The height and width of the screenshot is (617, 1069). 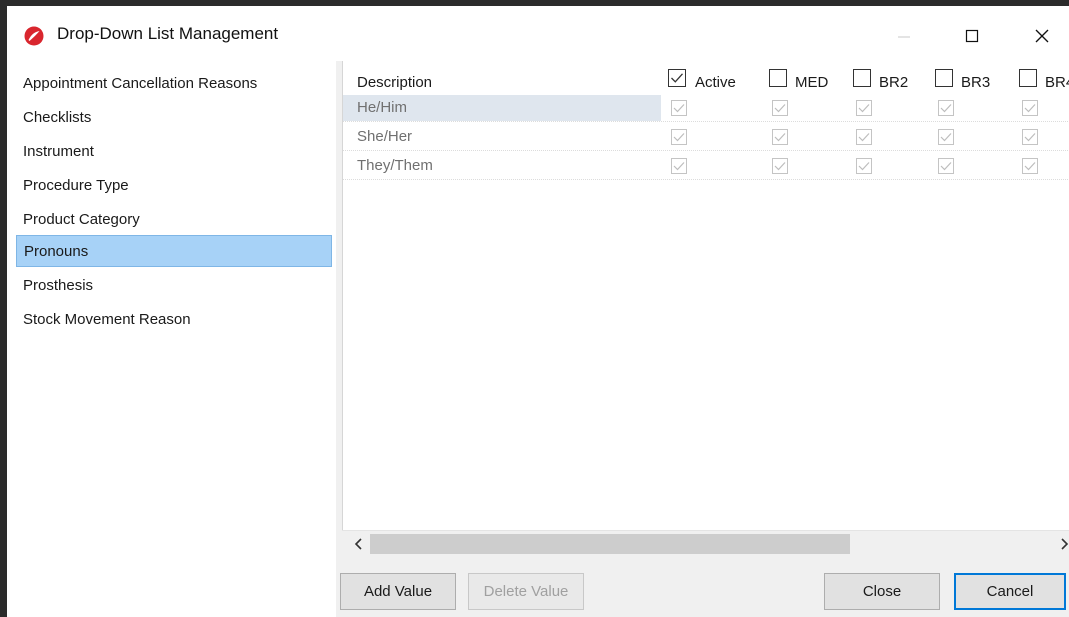 I want to click on row-description-he-him: He/Him, so click(x=382, y=108).